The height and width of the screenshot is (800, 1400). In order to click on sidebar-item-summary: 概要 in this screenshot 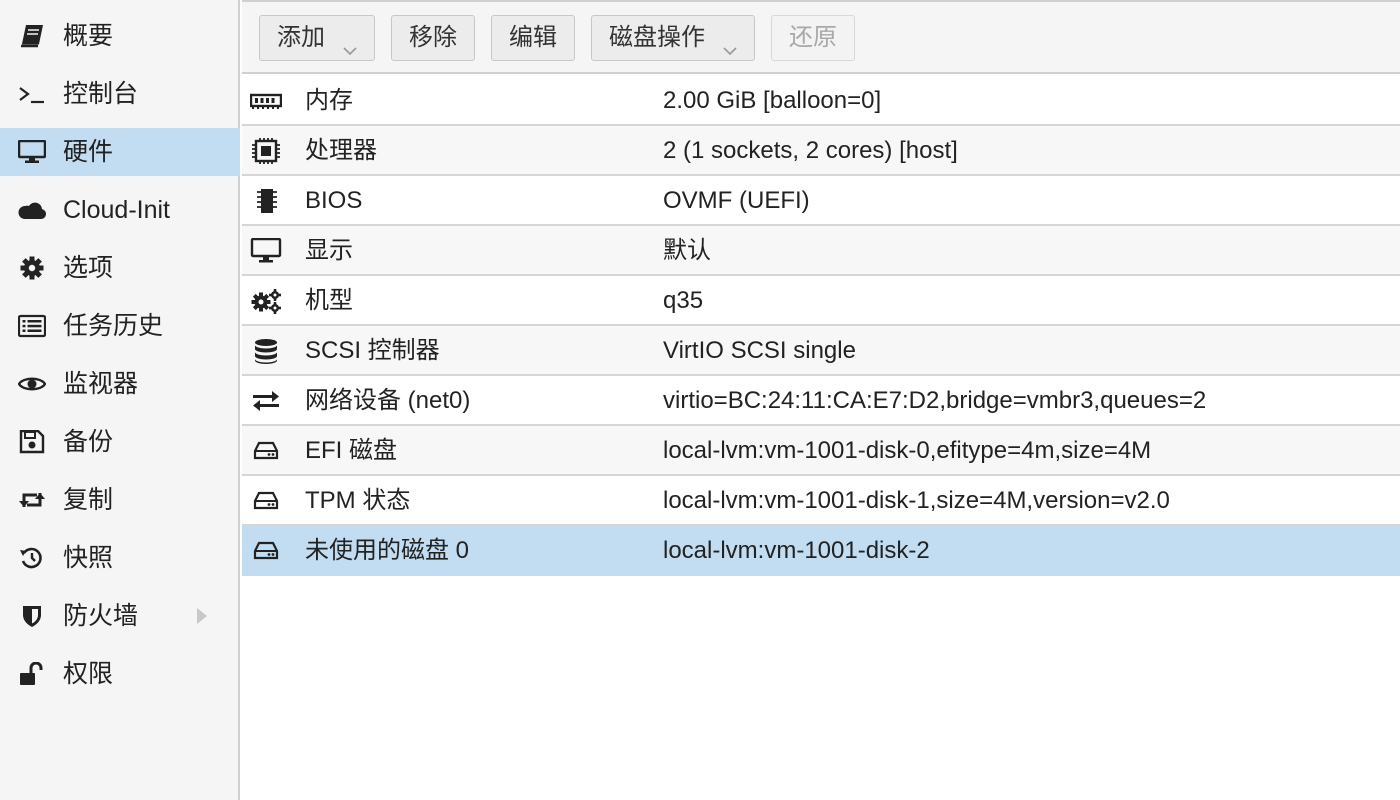, I will do `click(120, 36)`.